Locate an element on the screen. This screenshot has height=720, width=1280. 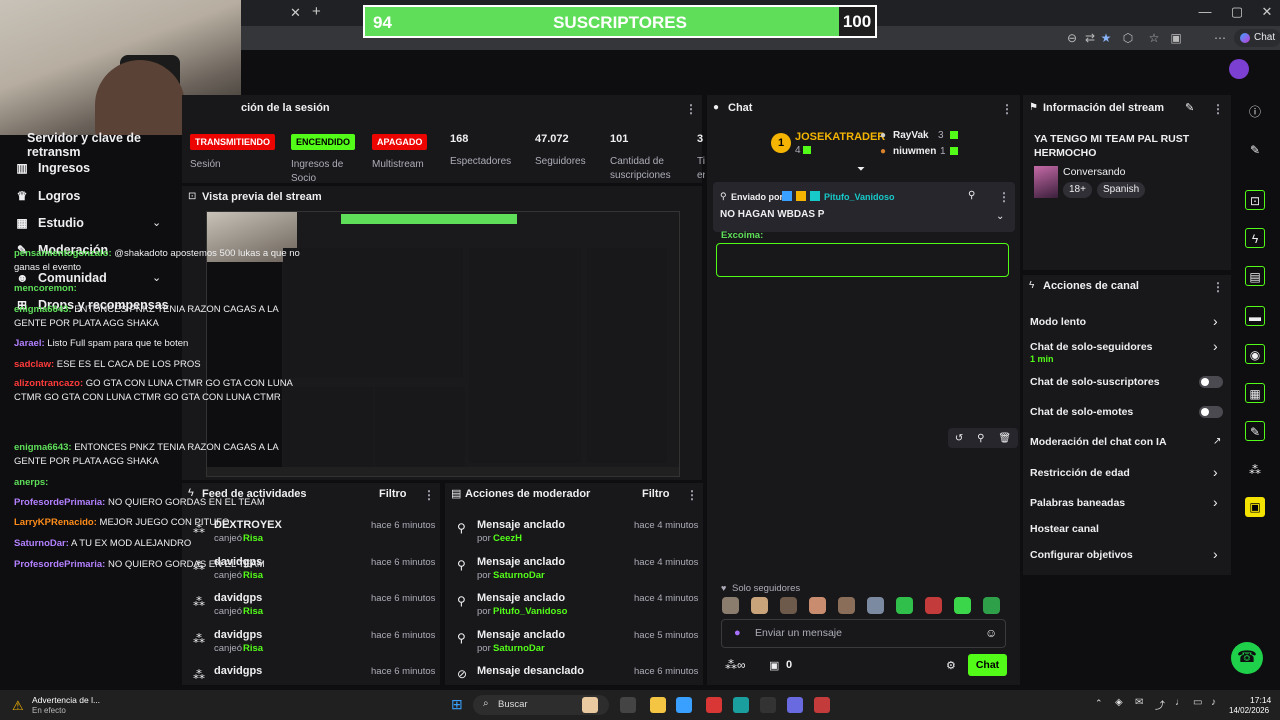
chat-input: ● Enviar un mensaje ☺ is located at coordinates (863, 633).